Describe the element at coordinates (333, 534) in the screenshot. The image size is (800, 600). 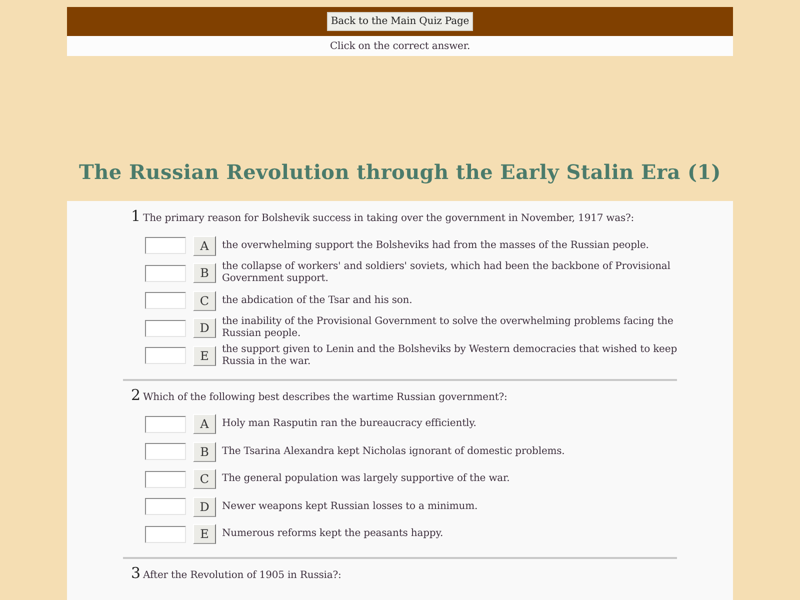
I see `answer-text: Numerous reforms kept the peasants happy.` at that location.